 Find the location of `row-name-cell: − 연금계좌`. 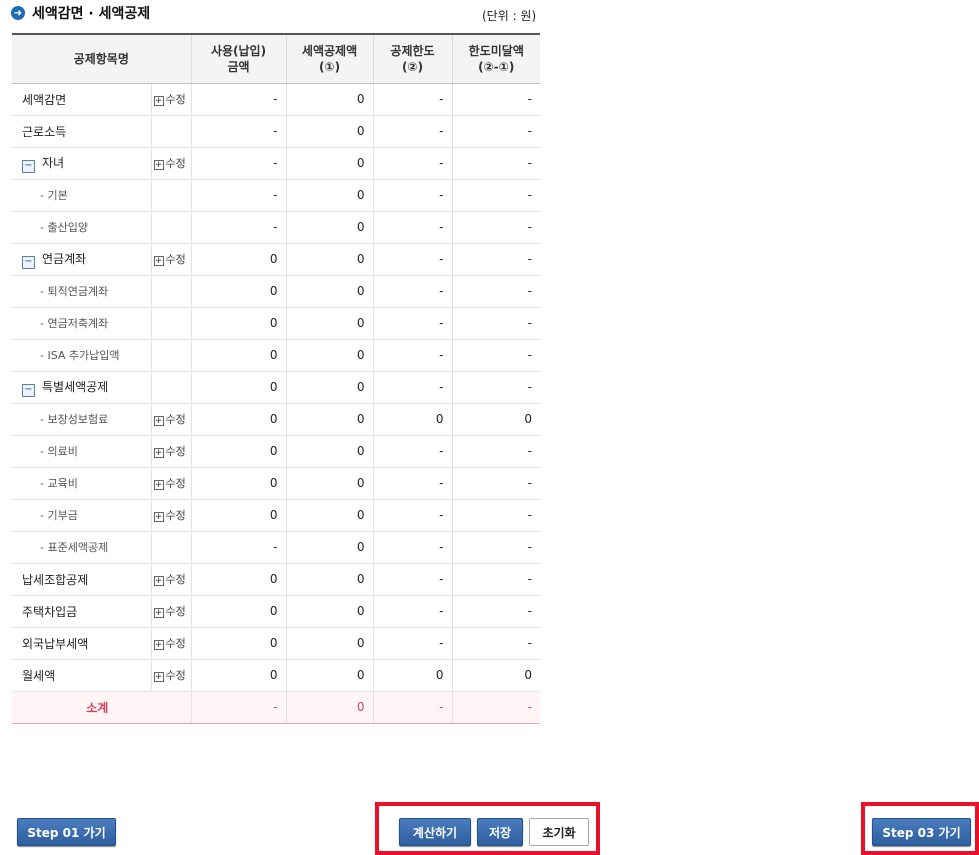

row-name-cell: − 연금계좌 is located at coordinates (81, 259).